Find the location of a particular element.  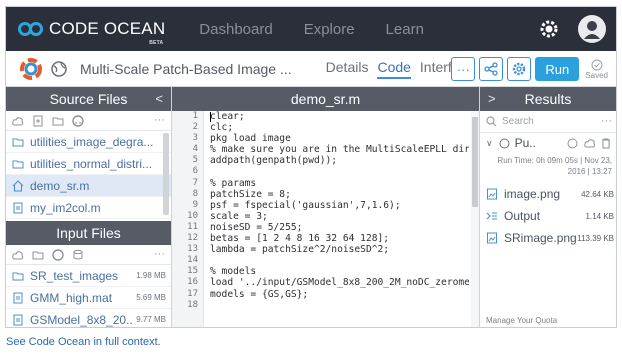

code-line: noiseSD = 5/255; is located at coordinates (339, 227).